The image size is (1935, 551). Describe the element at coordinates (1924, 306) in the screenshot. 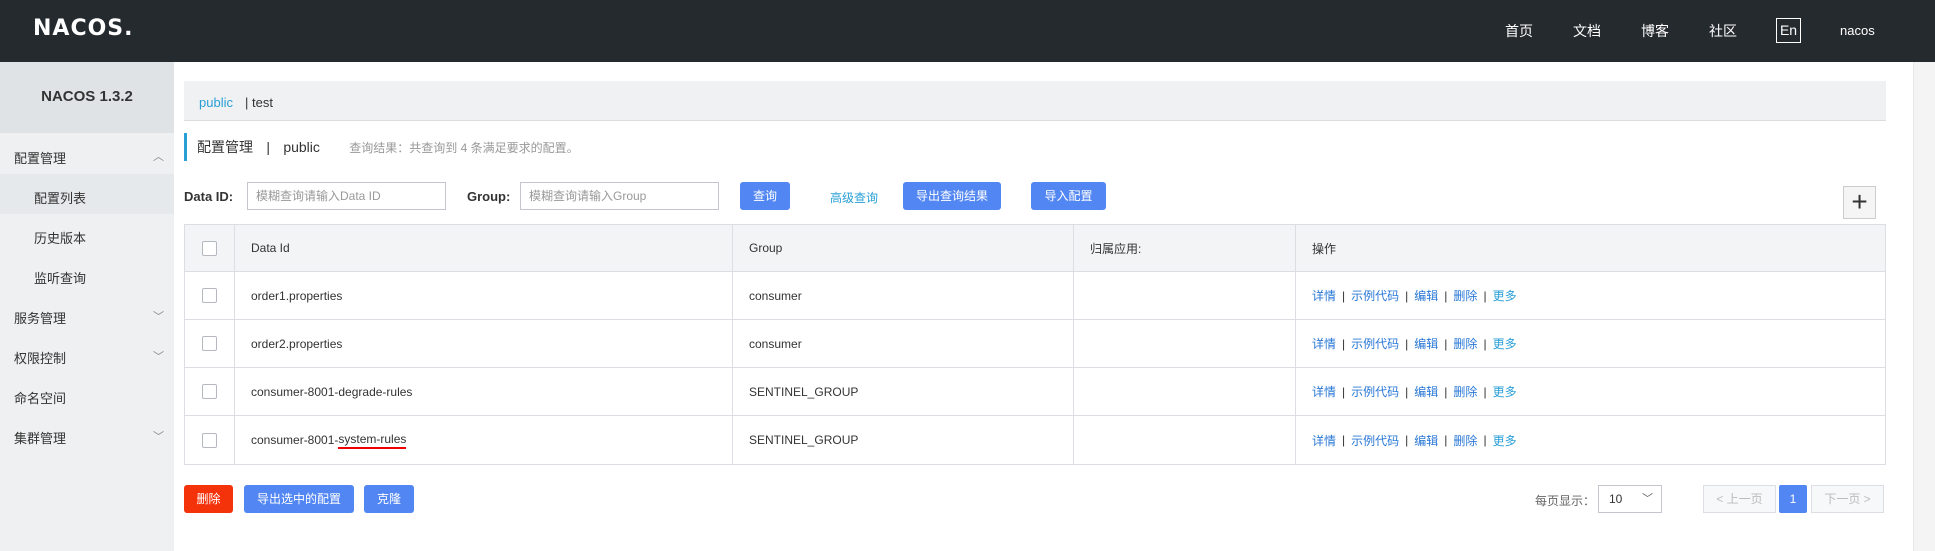

I see `scrollbar` at that location.